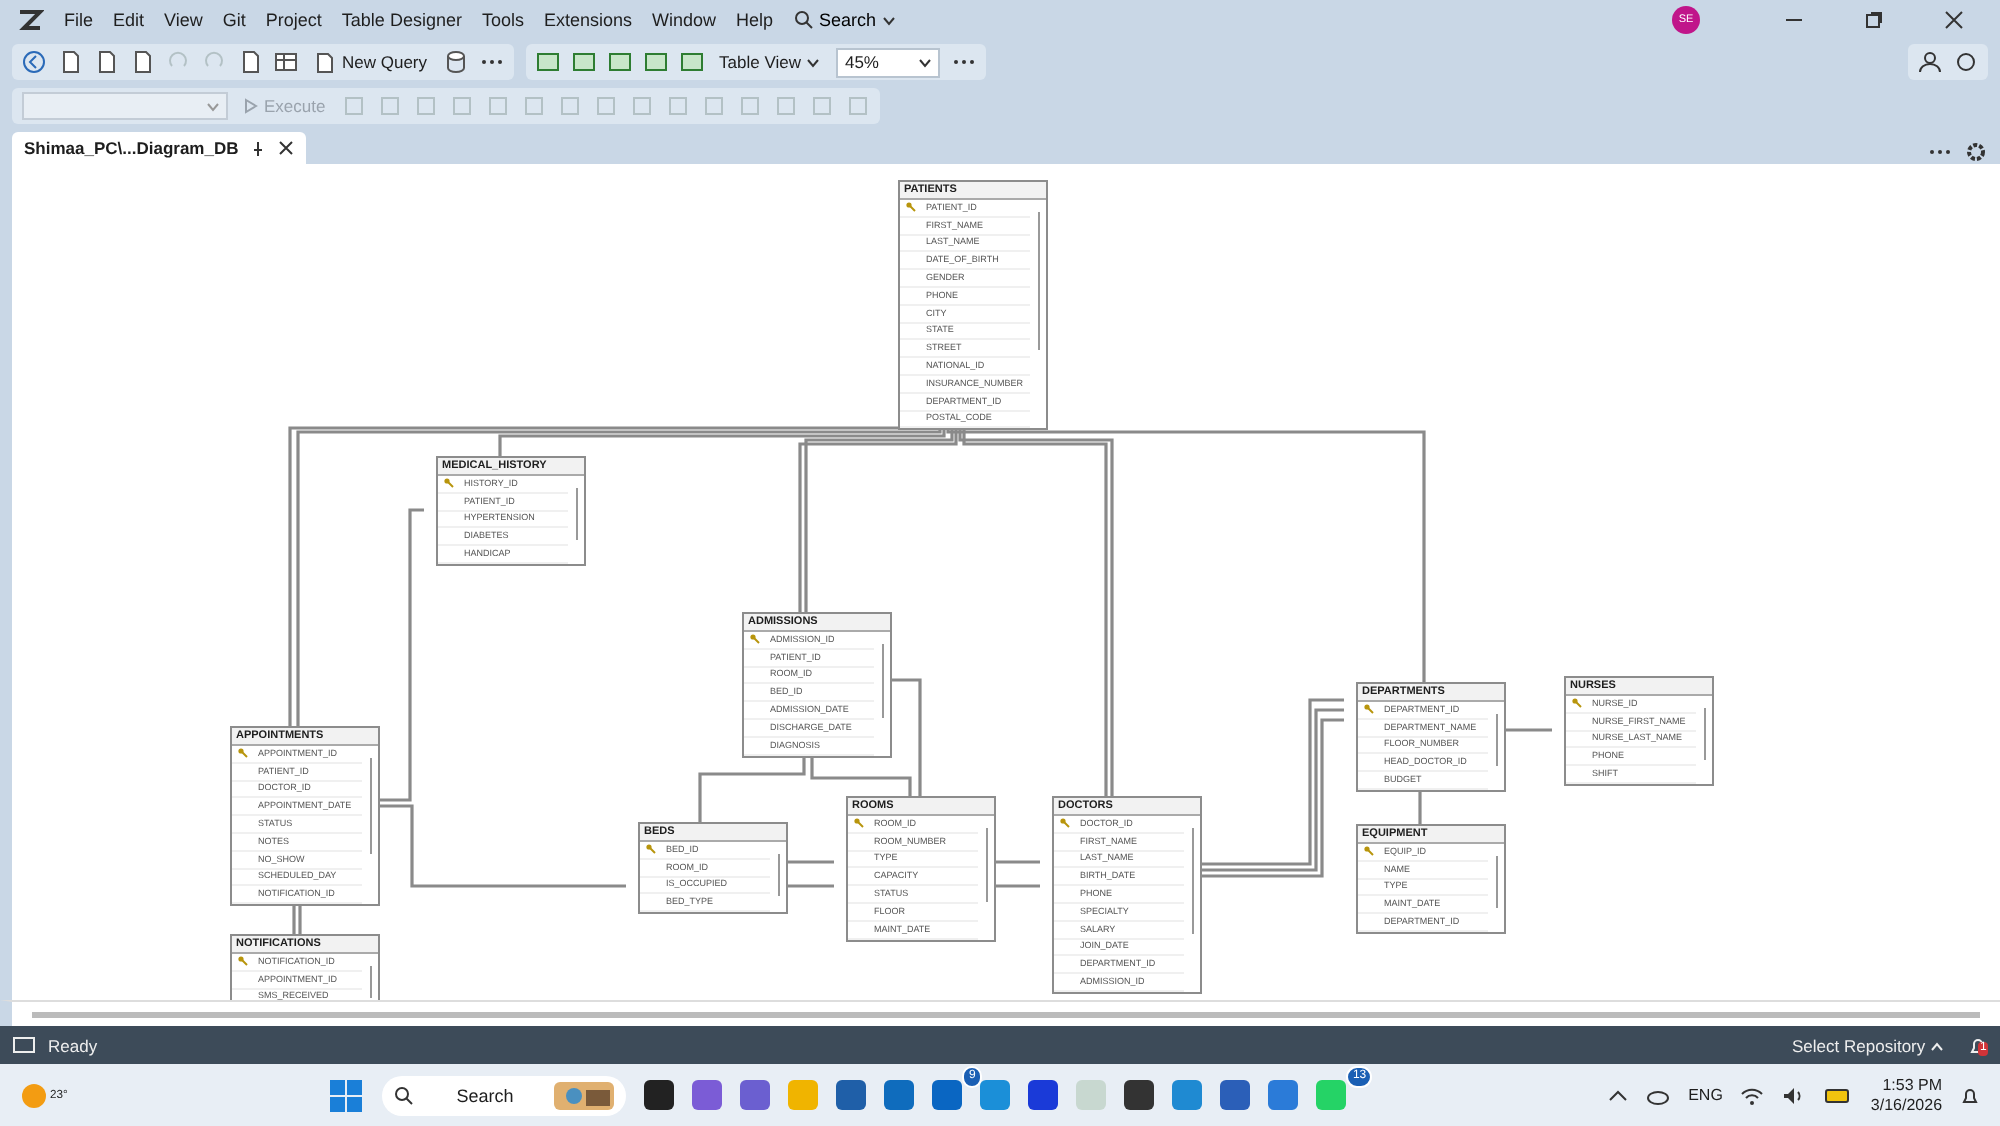  What do you see at coordinates (1930, 62) in the screenshot?
I see `people-icon` at bounding box center [1930, 62].